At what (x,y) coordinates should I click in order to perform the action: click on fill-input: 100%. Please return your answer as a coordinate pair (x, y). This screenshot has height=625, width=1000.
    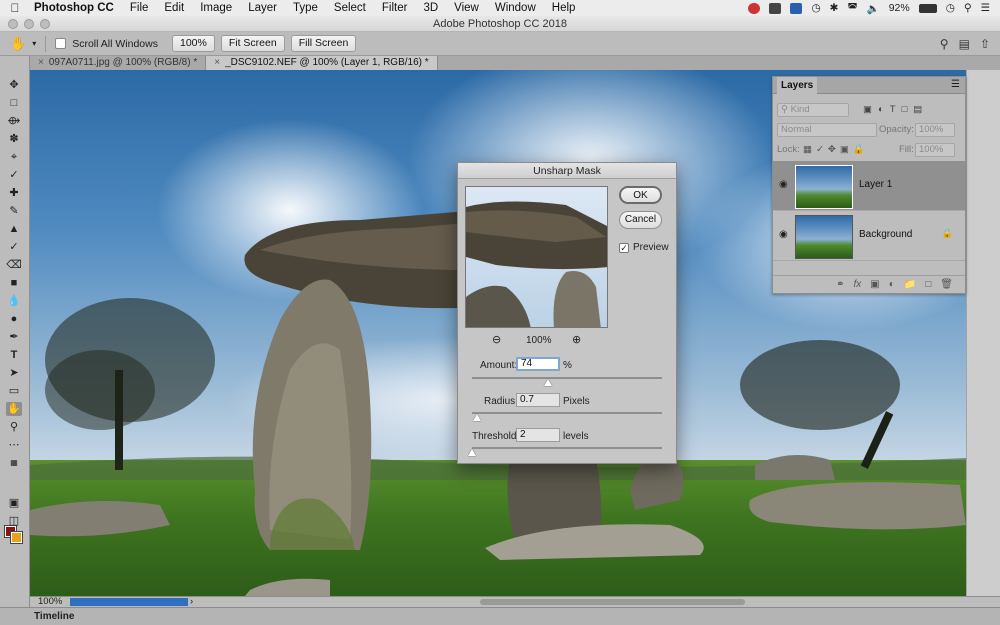
    Looking at the image, I should click on (935, 150).